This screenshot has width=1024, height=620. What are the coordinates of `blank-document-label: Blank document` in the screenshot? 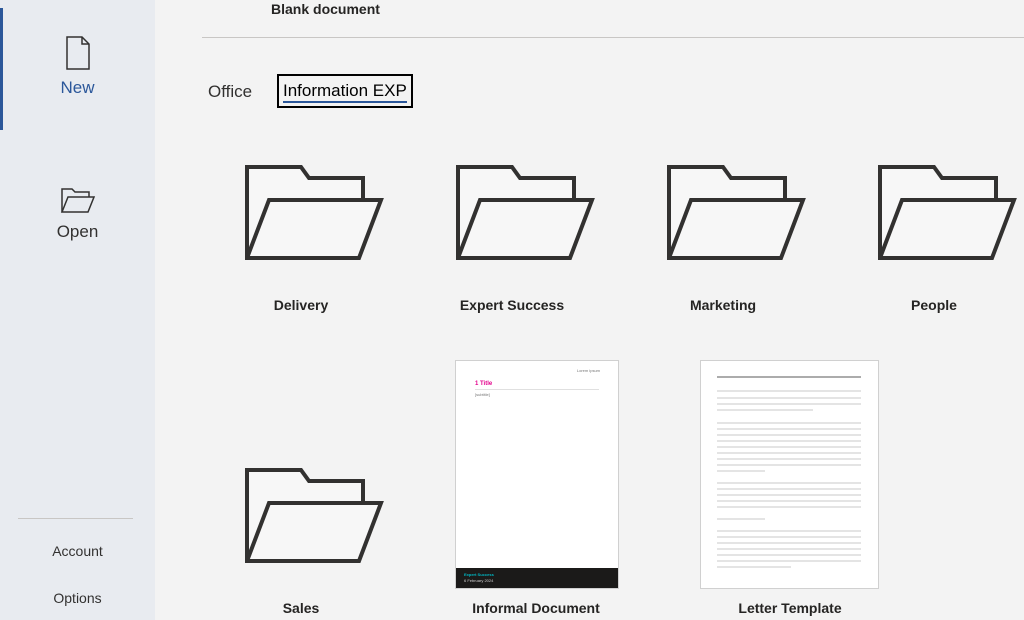 It's located at (325, 9).